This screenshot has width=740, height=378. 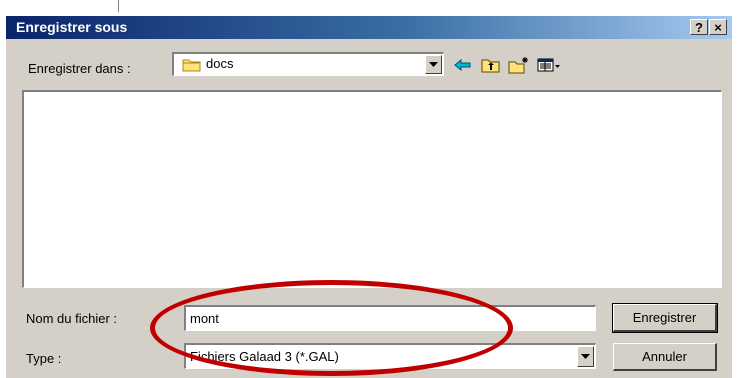 What do you see at coordinates (220, 63) in the screenshot?
I see `lookin-value: docs` at bounding box center [220, 63].